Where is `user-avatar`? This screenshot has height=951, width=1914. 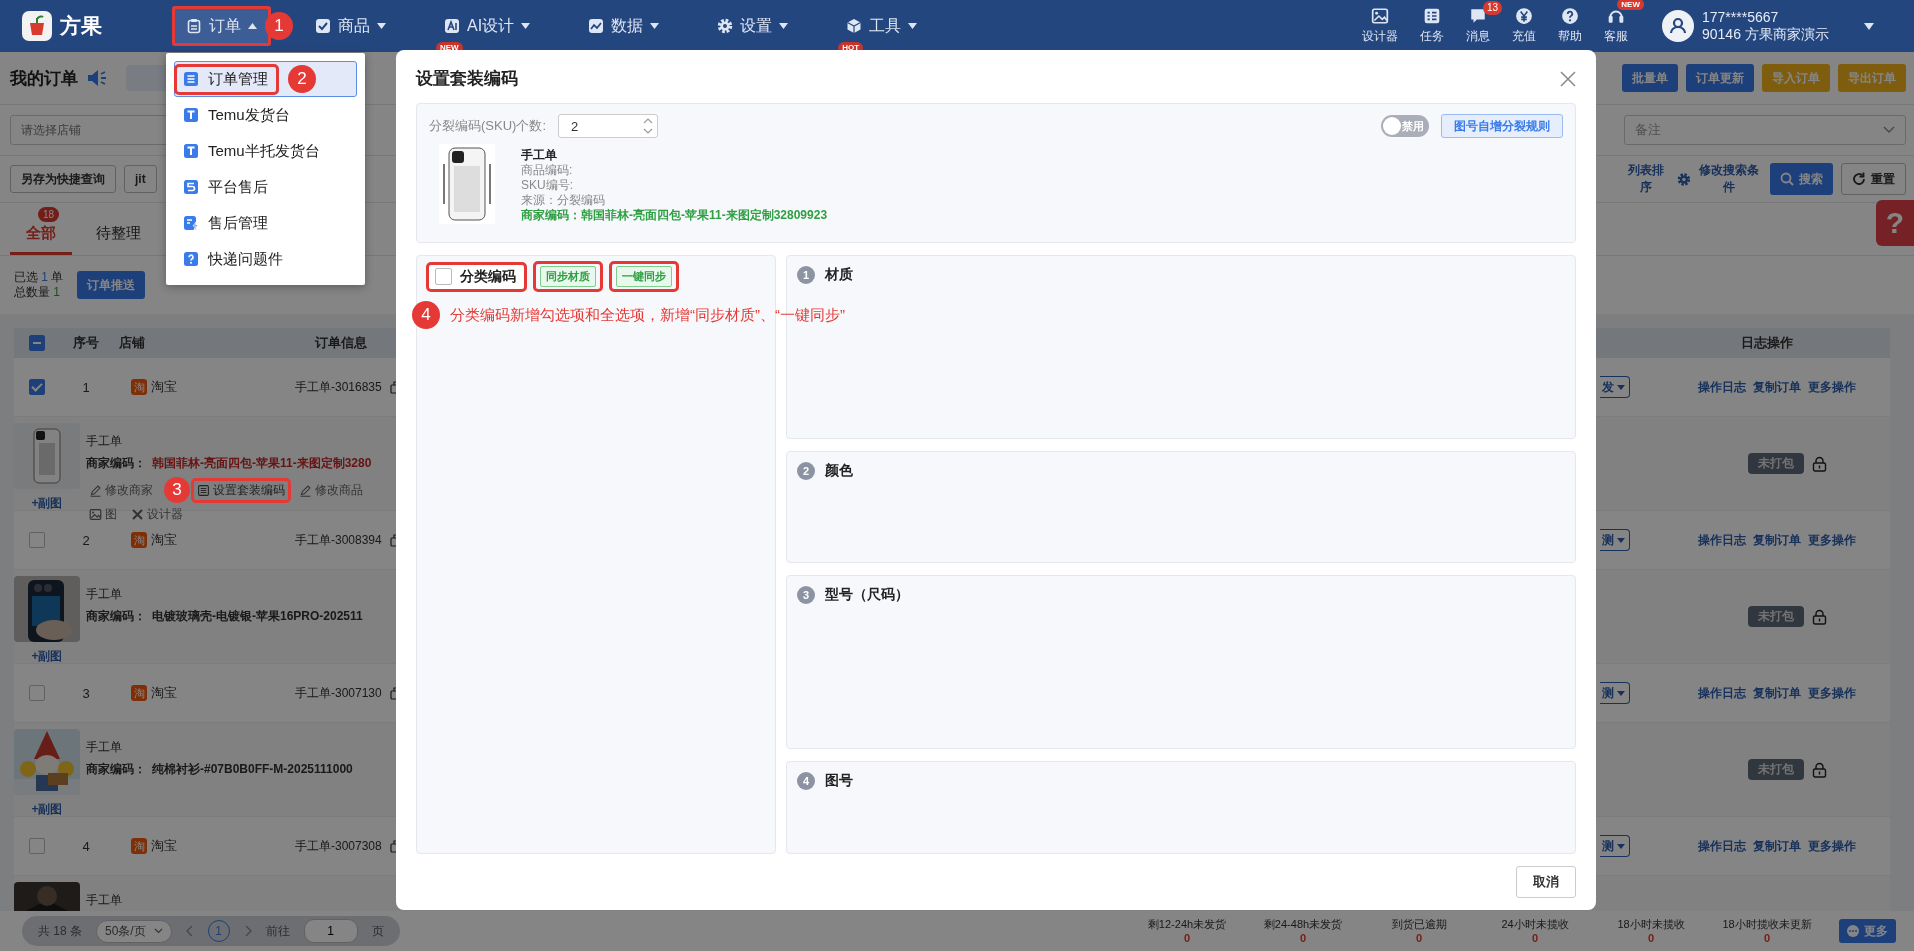
user-avatar is located at coordinates (1678, 26).